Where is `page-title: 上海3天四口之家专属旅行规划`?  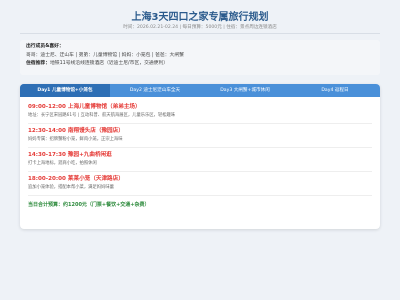
page-title: 上海3天四口之家专属旅行规划 is located at coordinates (200, 17).